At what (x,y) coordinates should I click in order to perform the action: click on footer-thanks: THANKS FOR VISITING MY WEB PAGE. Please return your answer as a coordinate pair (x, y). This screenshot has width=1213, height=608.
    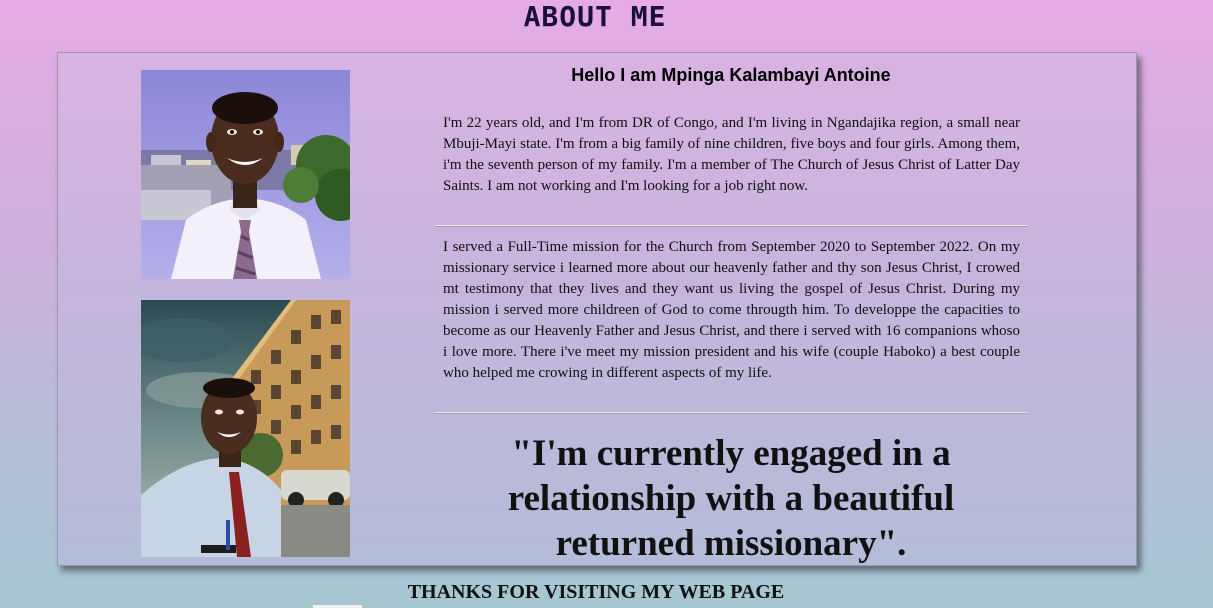
    Looking at the image, I should click on (596, 592).